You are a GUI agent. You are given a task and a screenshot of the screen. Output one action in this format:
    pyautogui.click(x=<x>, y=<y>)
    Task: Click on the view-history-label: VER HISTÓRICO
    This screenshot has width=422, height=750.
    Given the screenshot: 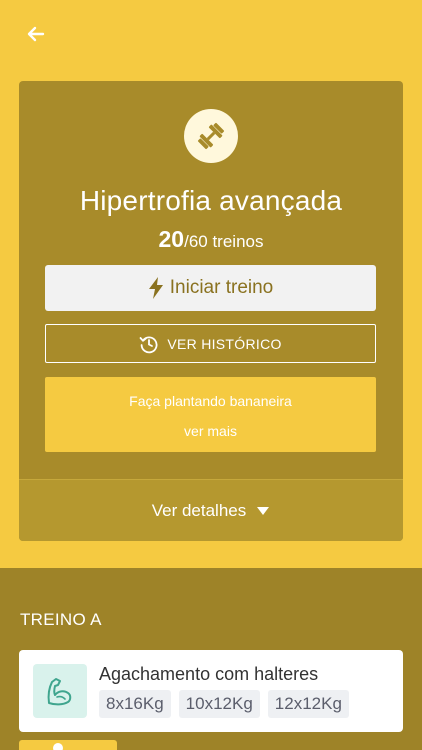 What is the action you would take?
    pyautogui.click(x=224, y=343)
    